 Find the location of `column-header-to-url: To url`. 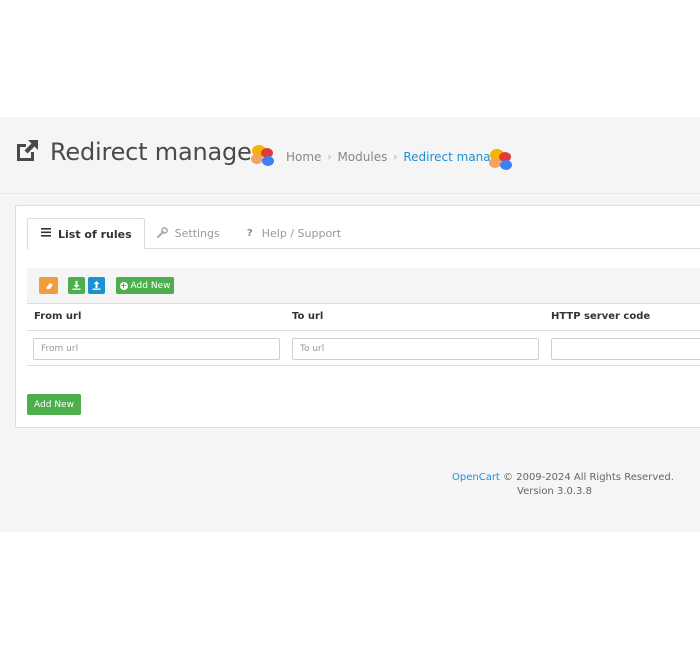

column-header-to-url: To url is located at coordinates (308, 316).